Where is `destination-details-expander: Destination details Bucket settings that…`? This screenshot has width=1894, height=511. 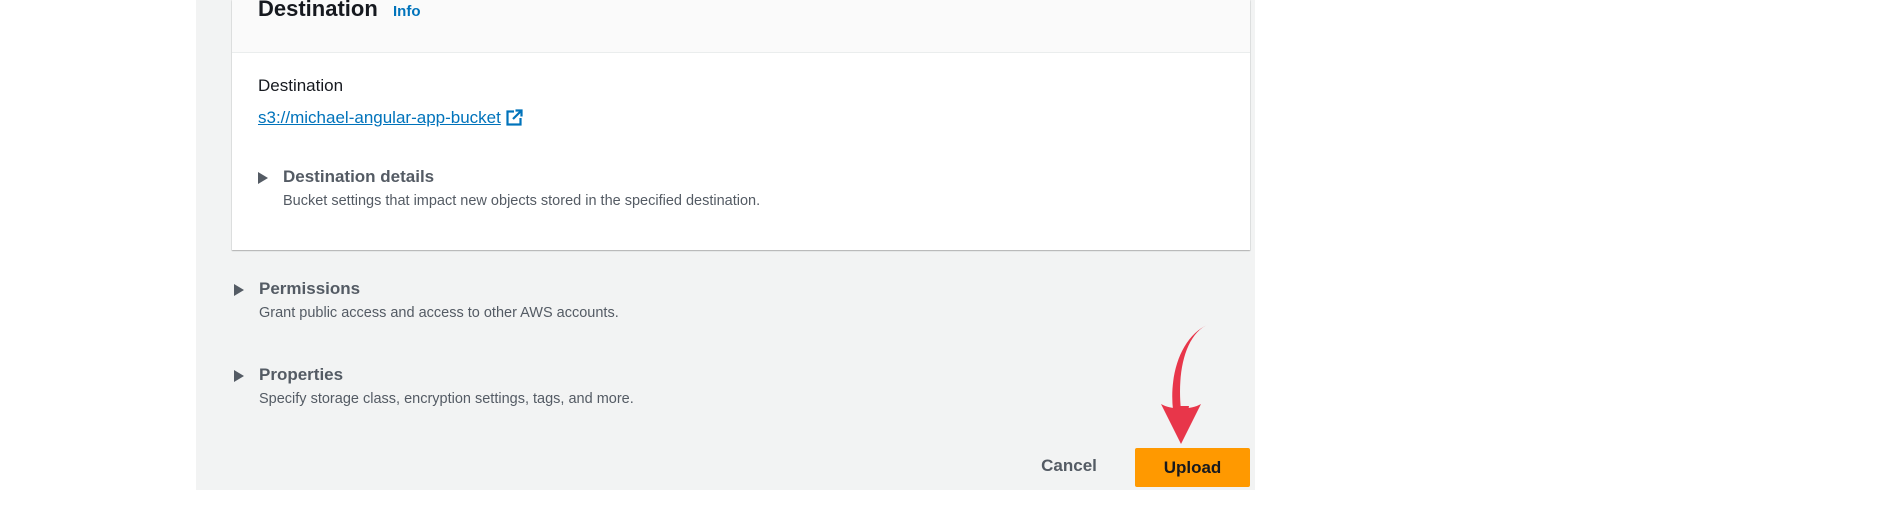 destination-details-expander: Destination details Bucket settings that… is located at coordinates (558, 191).